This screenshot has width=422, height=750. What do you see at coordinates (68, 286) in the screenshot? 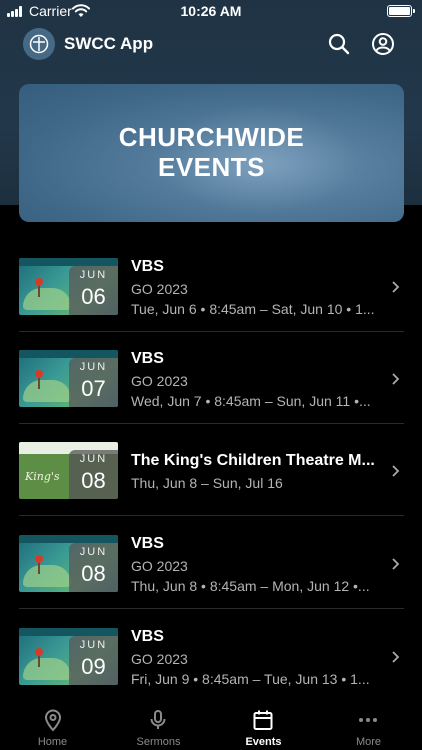
I see `event-thumbnail: JUN 06` at bounding box center [68, 286].